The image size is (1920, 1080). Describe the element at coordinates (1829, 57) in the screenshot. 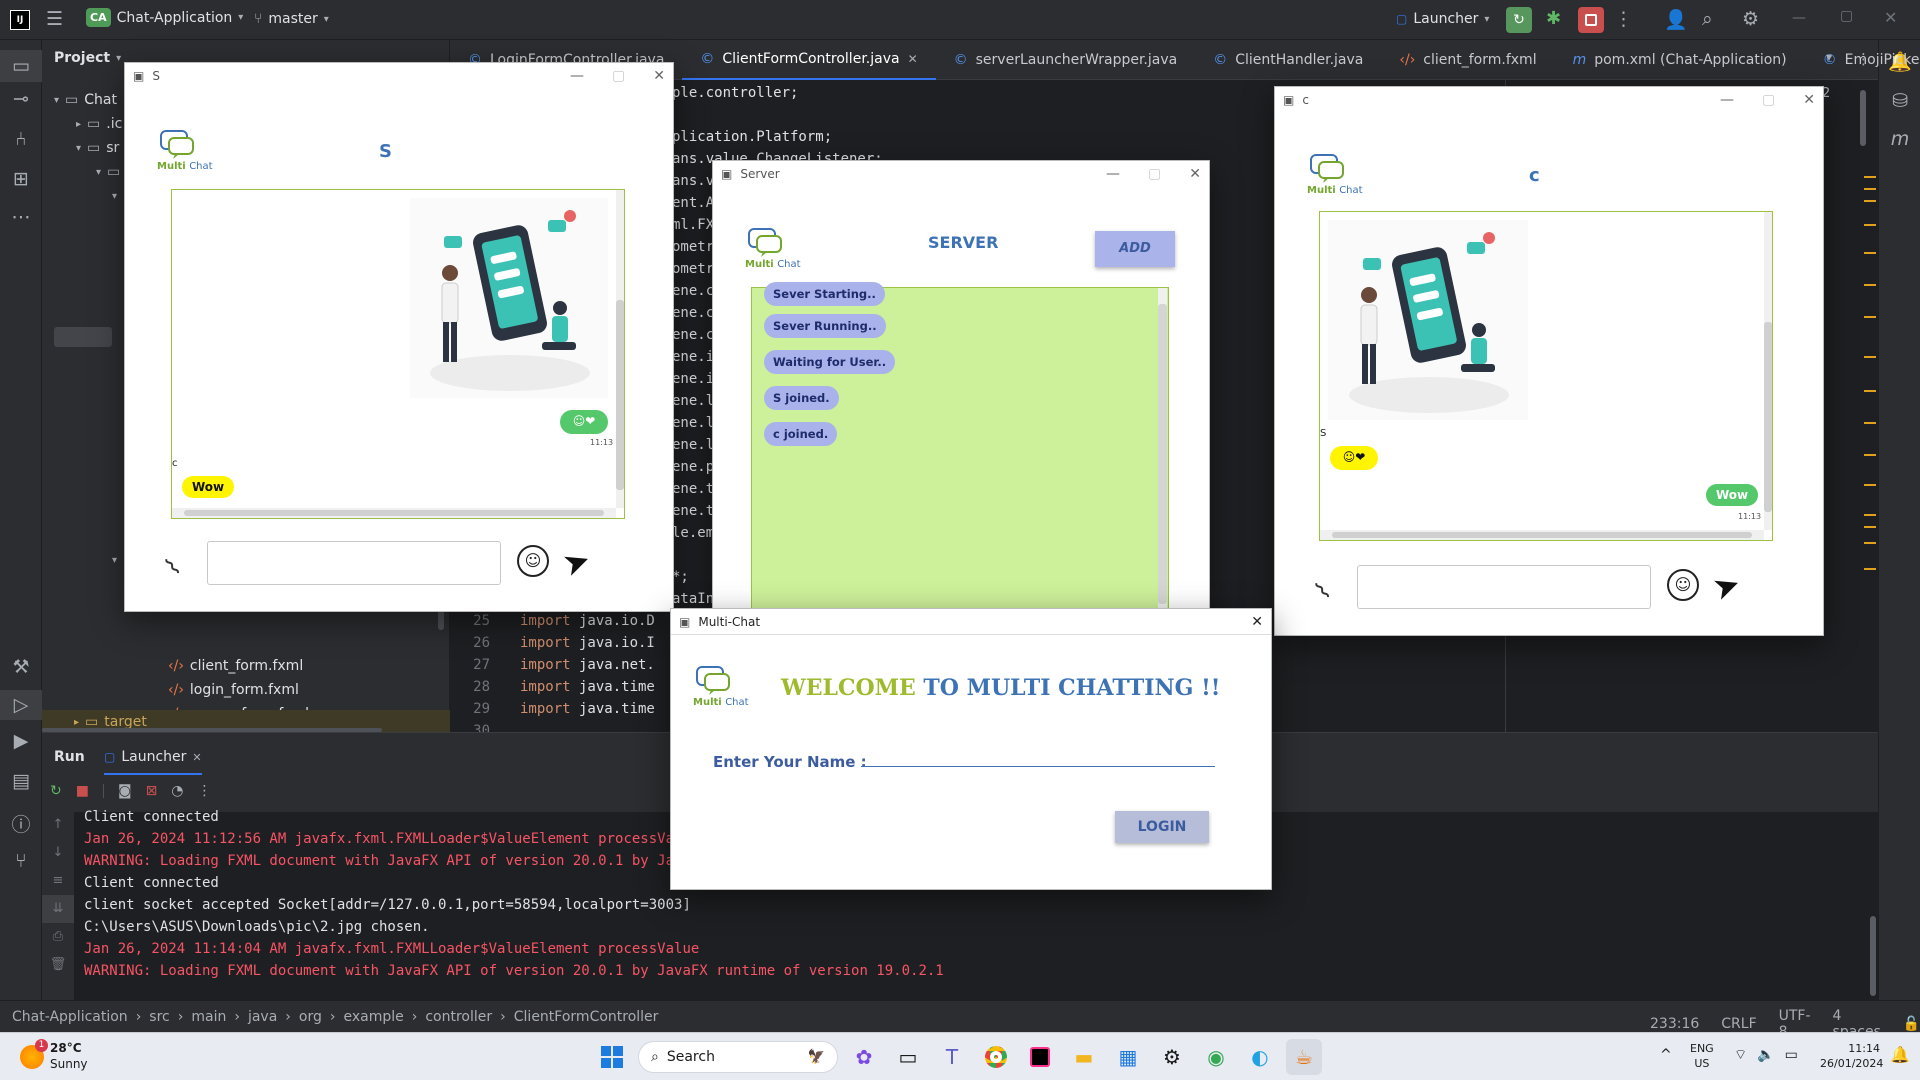

I see `tabs-overflow-icon: ▾` at that location.